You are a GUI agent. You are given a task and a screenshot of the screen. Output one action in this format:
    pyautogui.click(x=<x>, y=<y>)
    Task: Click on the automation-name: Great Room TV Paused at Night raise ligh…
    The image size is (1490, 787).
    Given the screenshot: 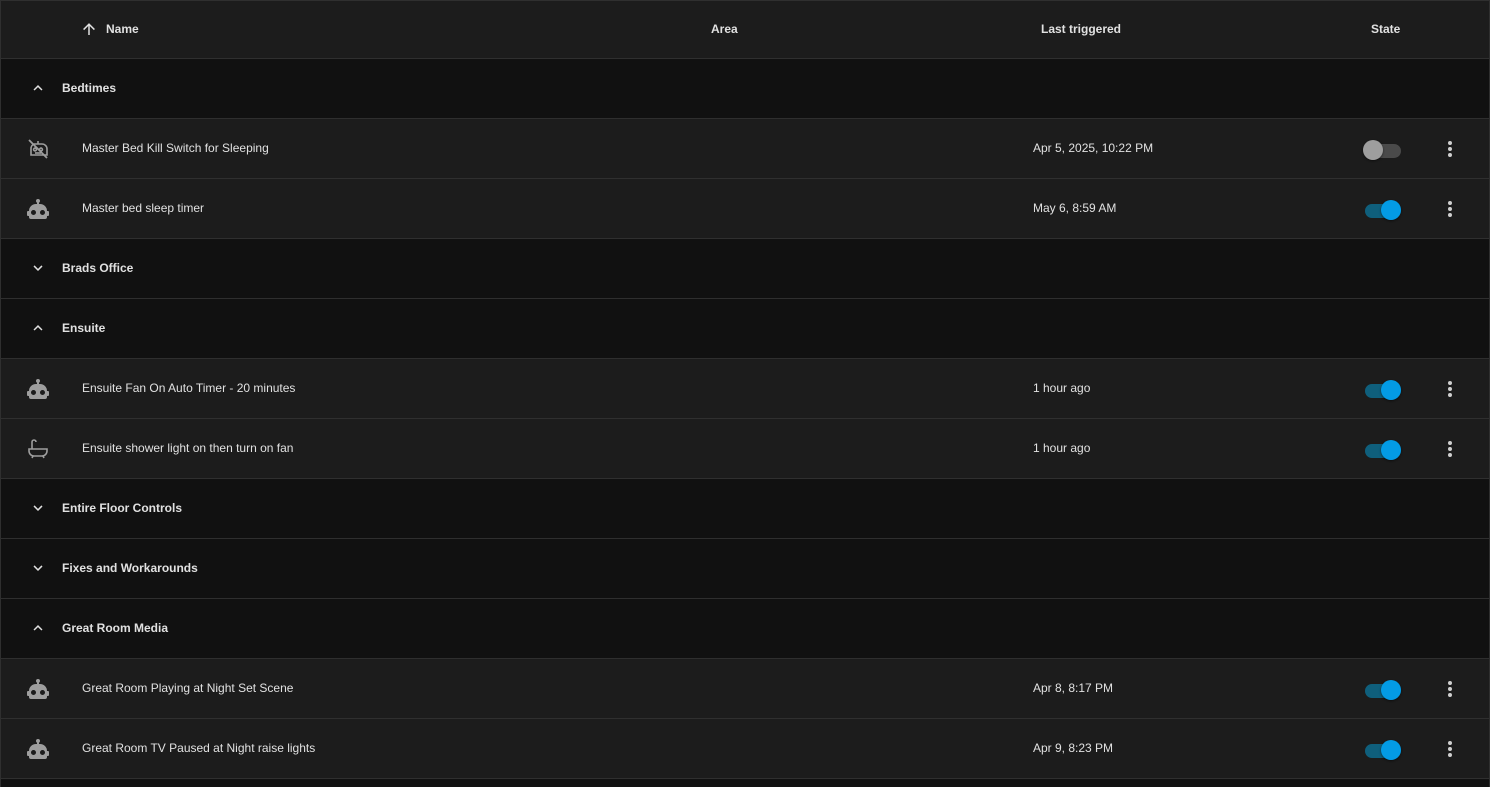 What is the action you would take?
    pyautogui.click(x=198, y=748)
    